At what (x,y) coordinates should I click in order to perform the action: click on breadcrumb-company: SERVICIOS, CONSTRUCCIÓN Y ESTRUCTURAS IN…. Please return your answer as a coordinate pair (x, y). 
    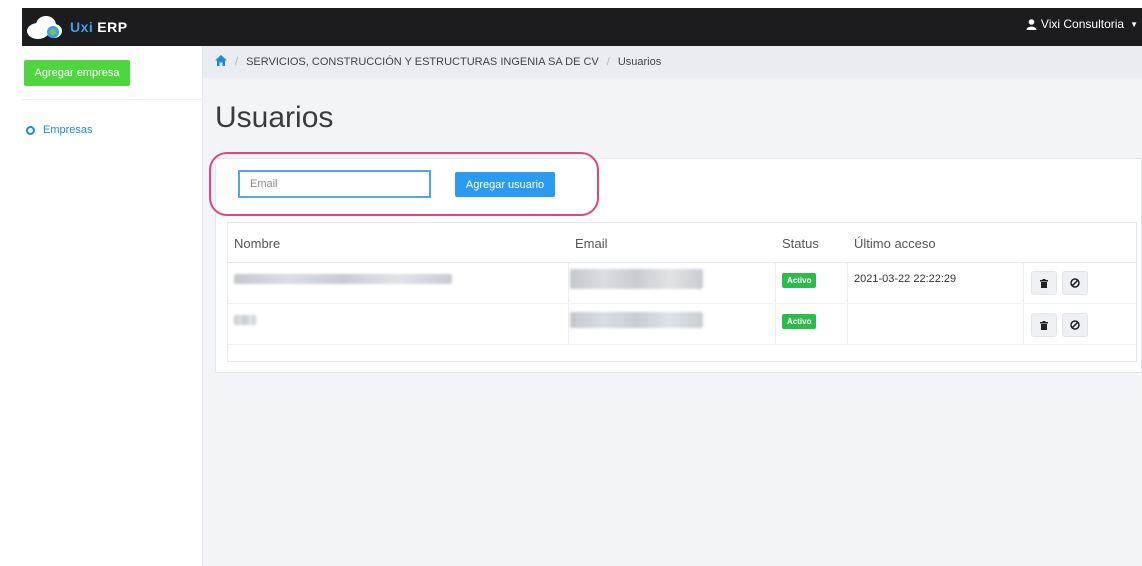
    Looking at the image, I should click on (422, 62).